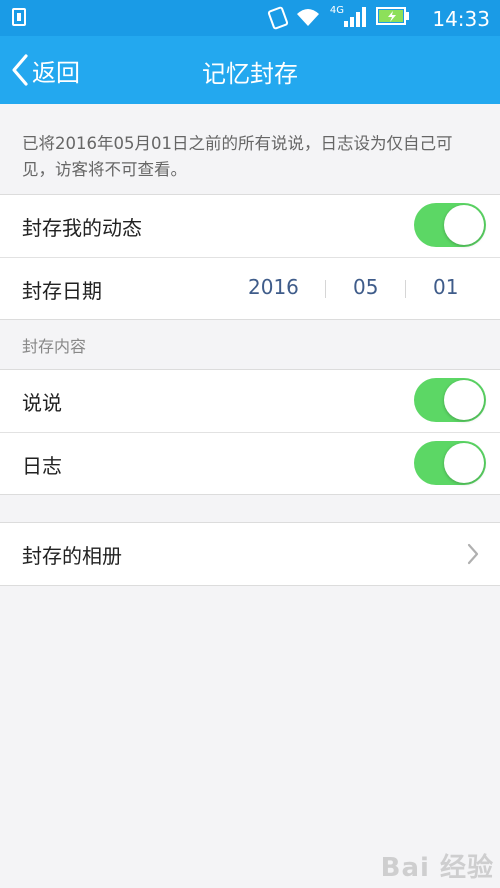  I want to click on back-label: 返回, so click(56, 72).